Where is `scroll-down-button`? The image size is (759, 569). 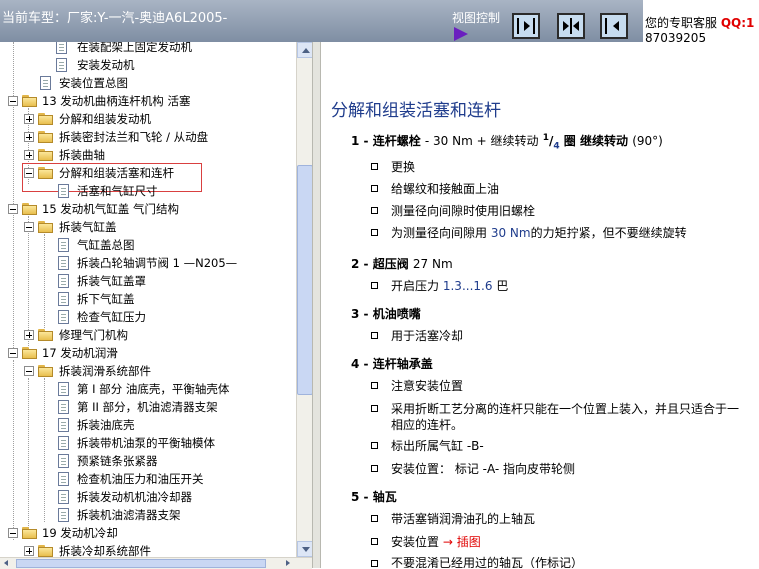 scroll-down-button is located at coordinates (305, 549).